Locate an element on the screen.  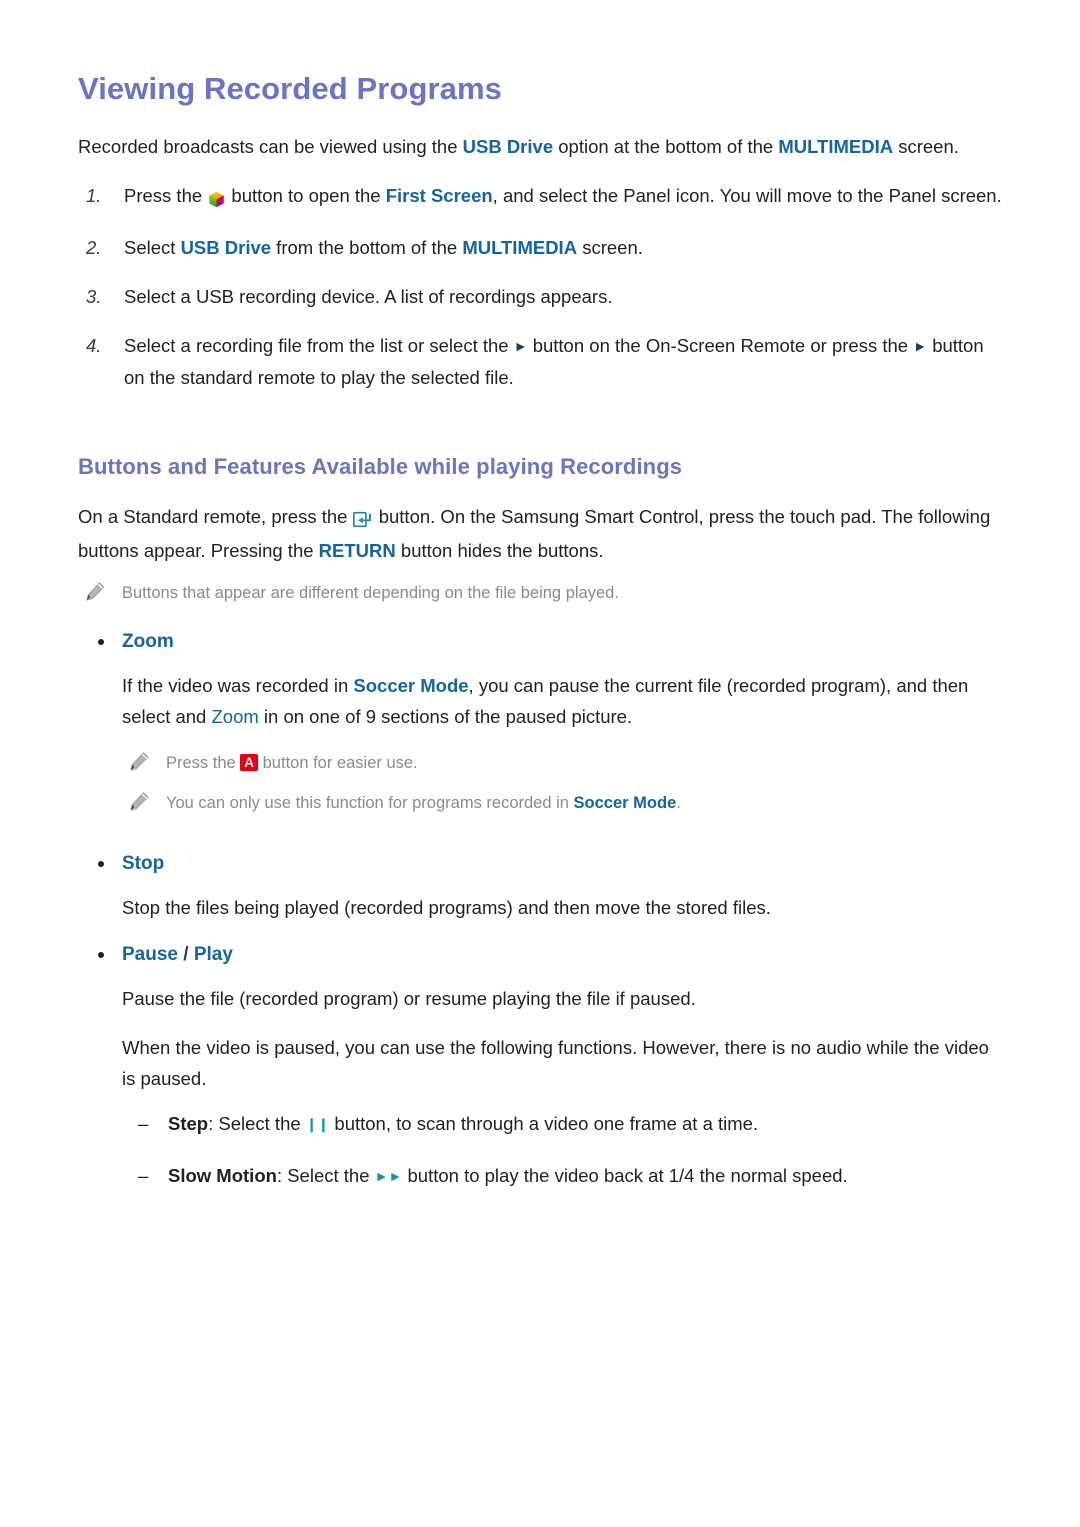
term-zoom: Zoom is located at coordinates (235, 717).